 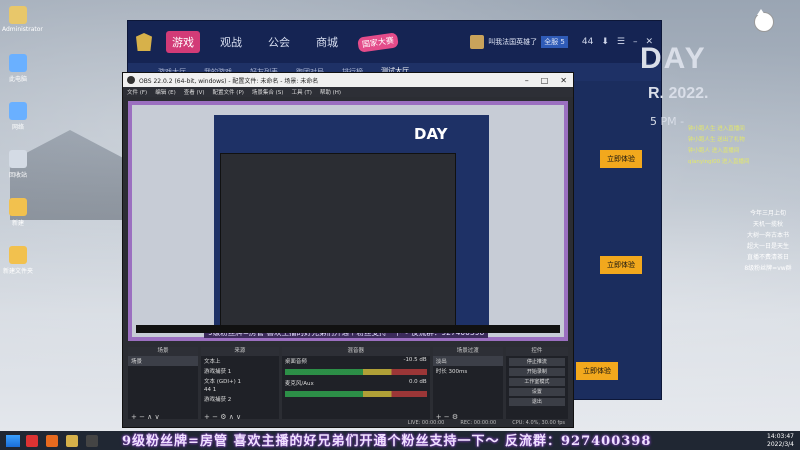 I want to click on source-item: 44 1, so click(x=240, y=390).